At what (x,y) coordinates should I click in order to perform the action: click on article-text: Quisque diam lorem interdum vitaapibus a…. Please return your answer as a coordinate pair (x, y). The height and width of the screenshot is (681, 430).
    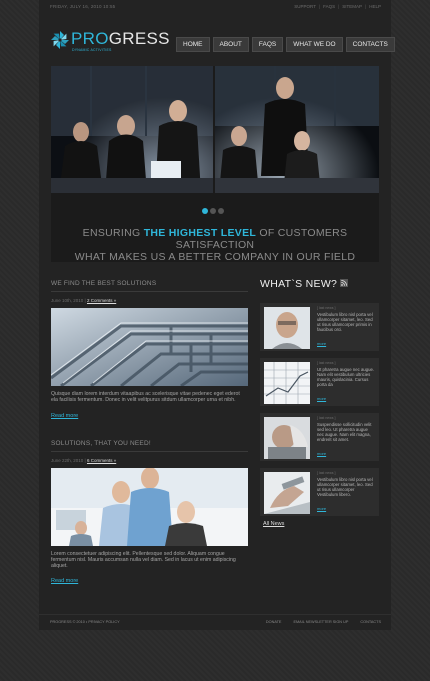
    Looking at the image, I should click on (145, 397).